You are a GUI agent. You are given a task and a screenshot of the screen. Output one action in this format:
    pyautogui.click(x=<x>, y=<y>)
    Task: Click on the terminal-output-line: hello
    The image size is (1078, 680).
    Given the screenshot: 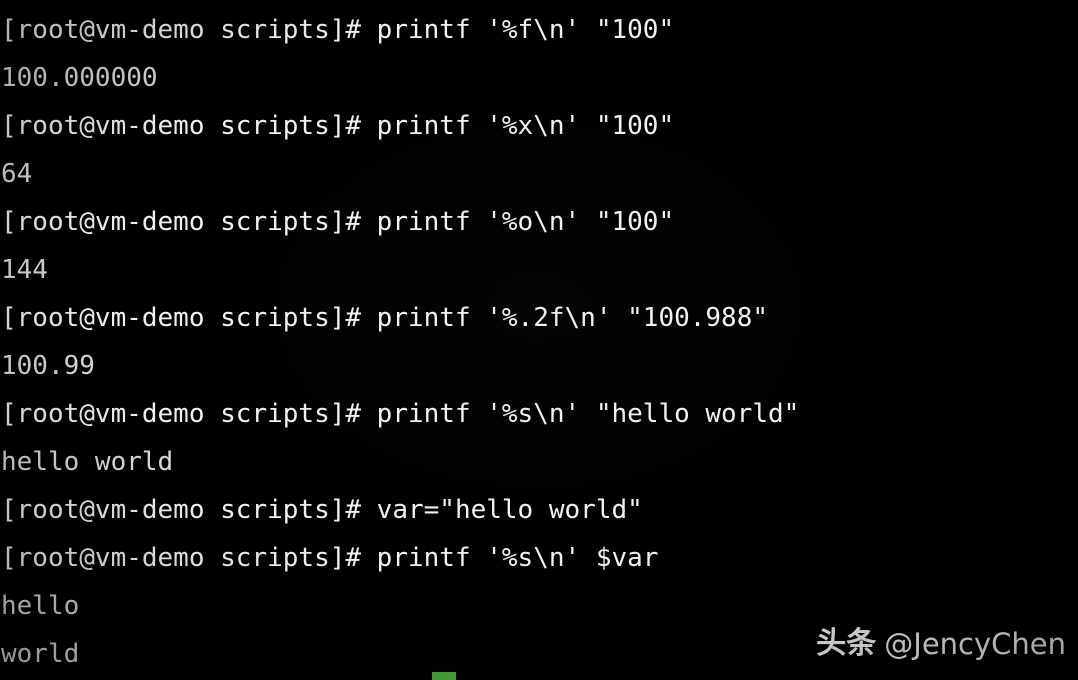 What is the action you would take?
    pyautogui.click(x=40, y=606)
    